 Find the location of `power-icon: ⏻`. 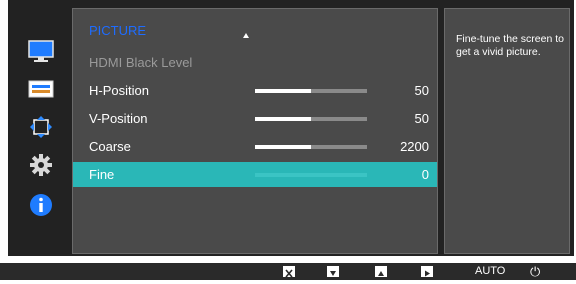

power-icon: ⏻ is located at coordinates (535, 272).